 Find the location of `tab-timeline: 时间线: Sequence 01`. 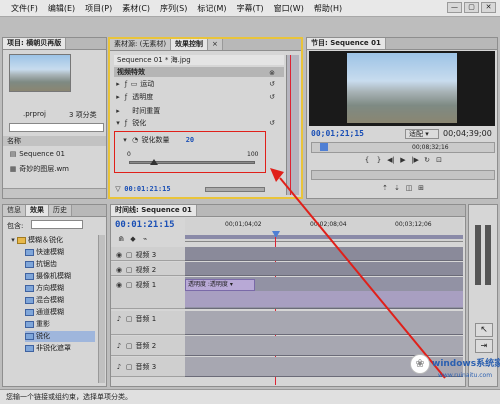

tab-timeline: 时间线: Sequence 01 is located at coordinates (154, 210).